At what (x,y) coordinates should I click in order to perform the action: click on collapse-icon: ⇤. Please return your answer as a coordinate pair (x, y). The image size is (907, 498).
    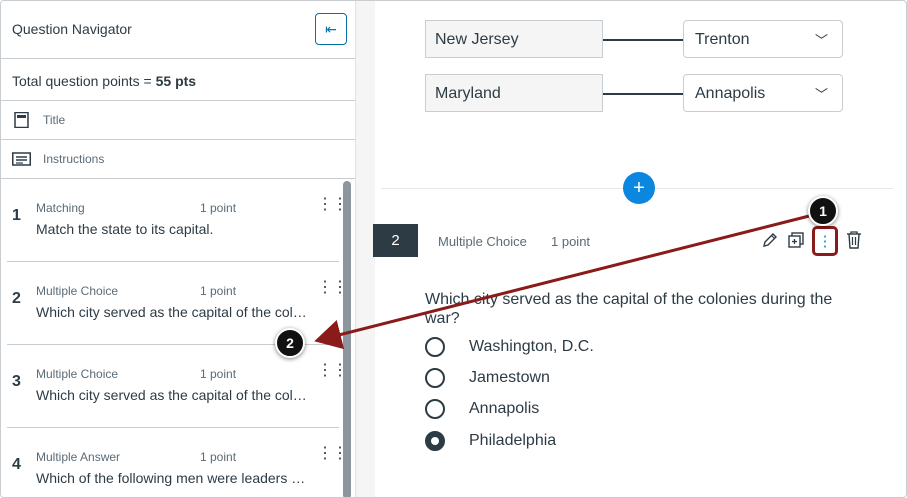
    Looking at the image, I should click on (331, 28).